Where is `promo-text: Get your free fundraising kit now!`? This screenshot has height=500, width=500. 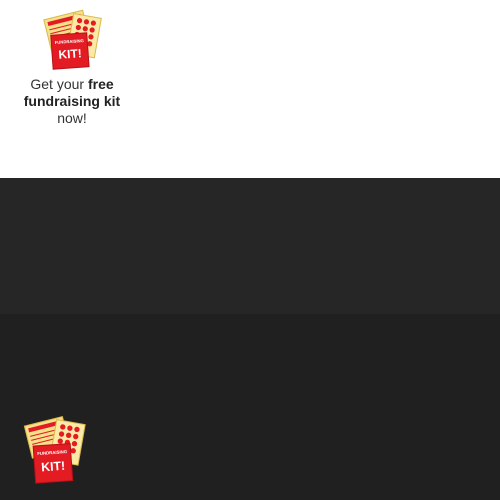
promo-text: Get your free fundraising kit now! is located at coordinates (72, 101).